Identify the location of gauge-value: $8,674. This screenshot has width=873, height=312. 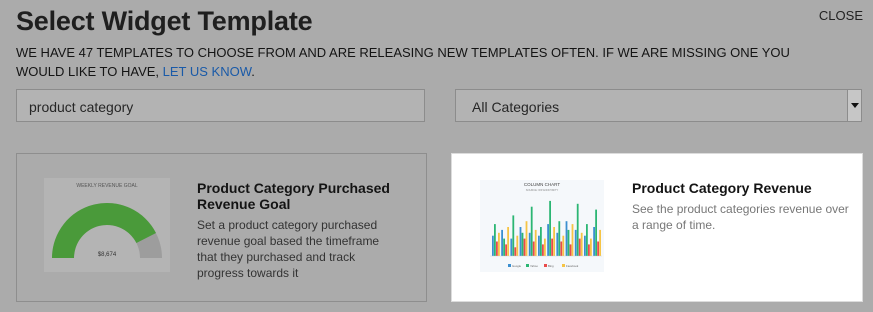
(107, 255).